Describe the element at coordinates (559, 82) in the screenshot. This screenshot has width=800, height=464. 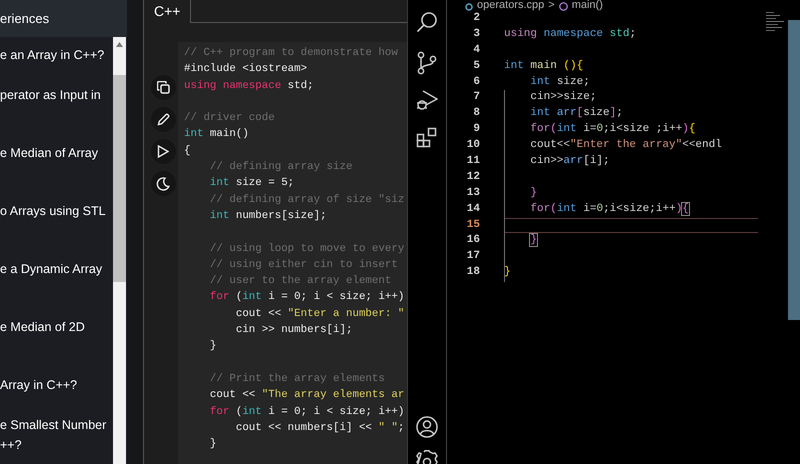
I see `code-line: int size;` at that location.